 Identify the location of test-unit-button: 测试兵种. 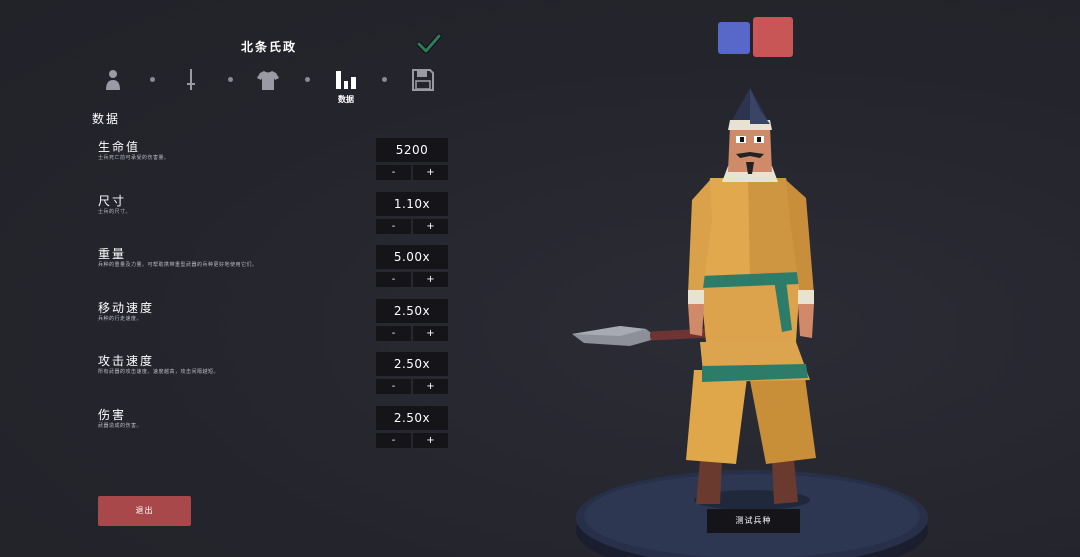
(753, 521).